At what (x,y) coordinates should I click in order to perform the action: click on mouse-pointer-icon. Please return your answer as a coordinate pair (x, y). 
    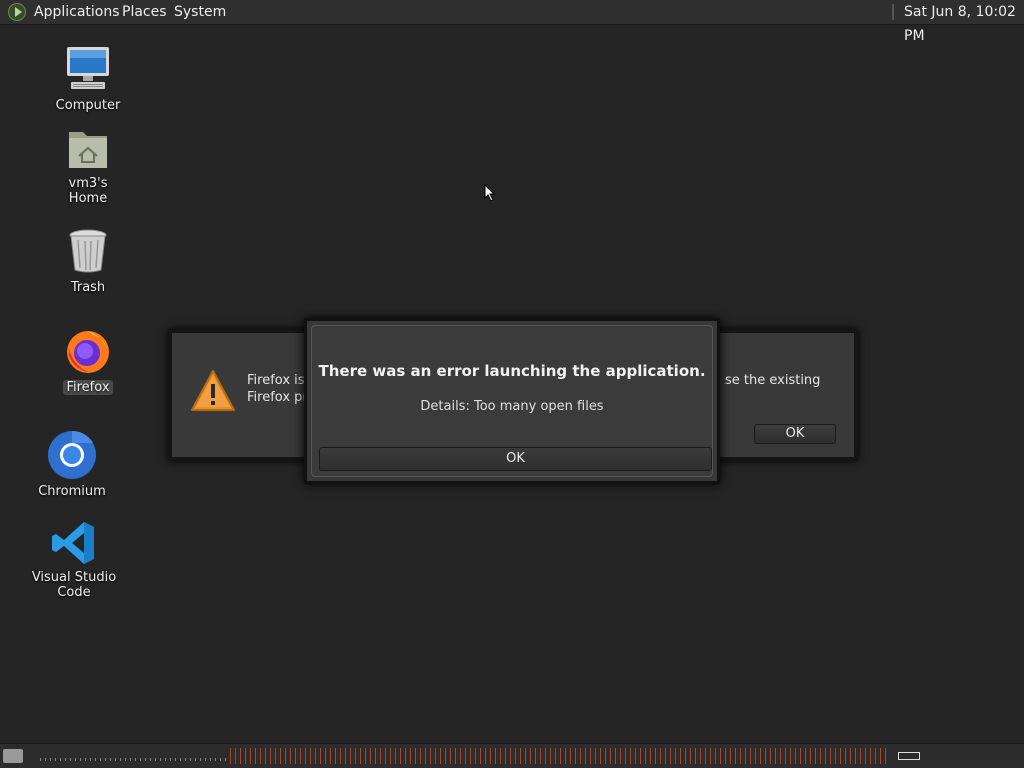
    Looking at the image, I should click on (490, 193).